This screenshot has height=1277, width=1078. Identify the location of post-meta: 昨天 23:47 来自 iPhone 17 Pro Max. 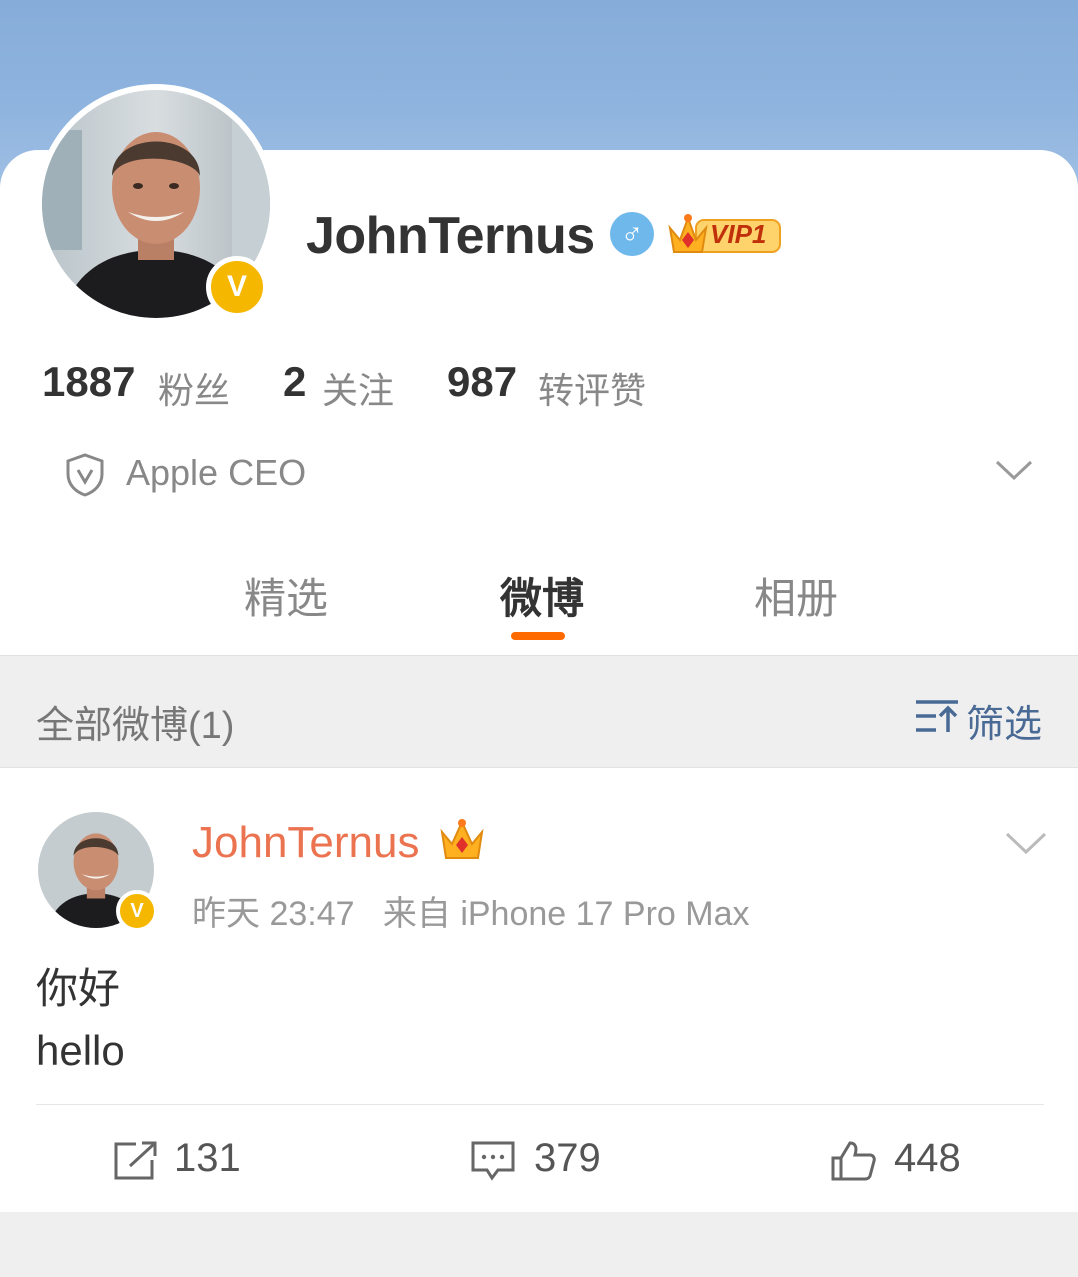
(471, 914).